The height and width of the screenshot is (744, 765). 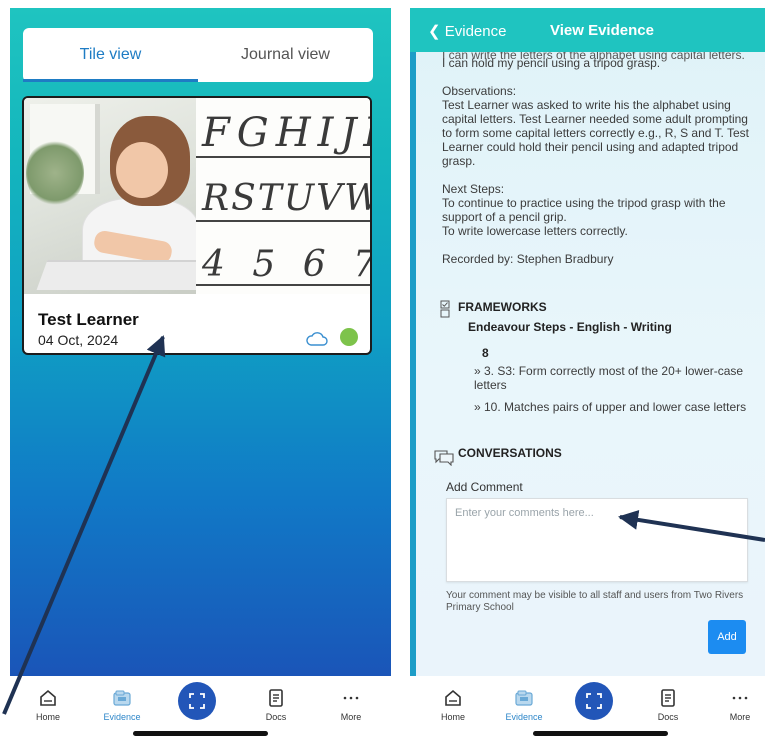 I want to click on child-writing-photo, so click(x=110, y=196).